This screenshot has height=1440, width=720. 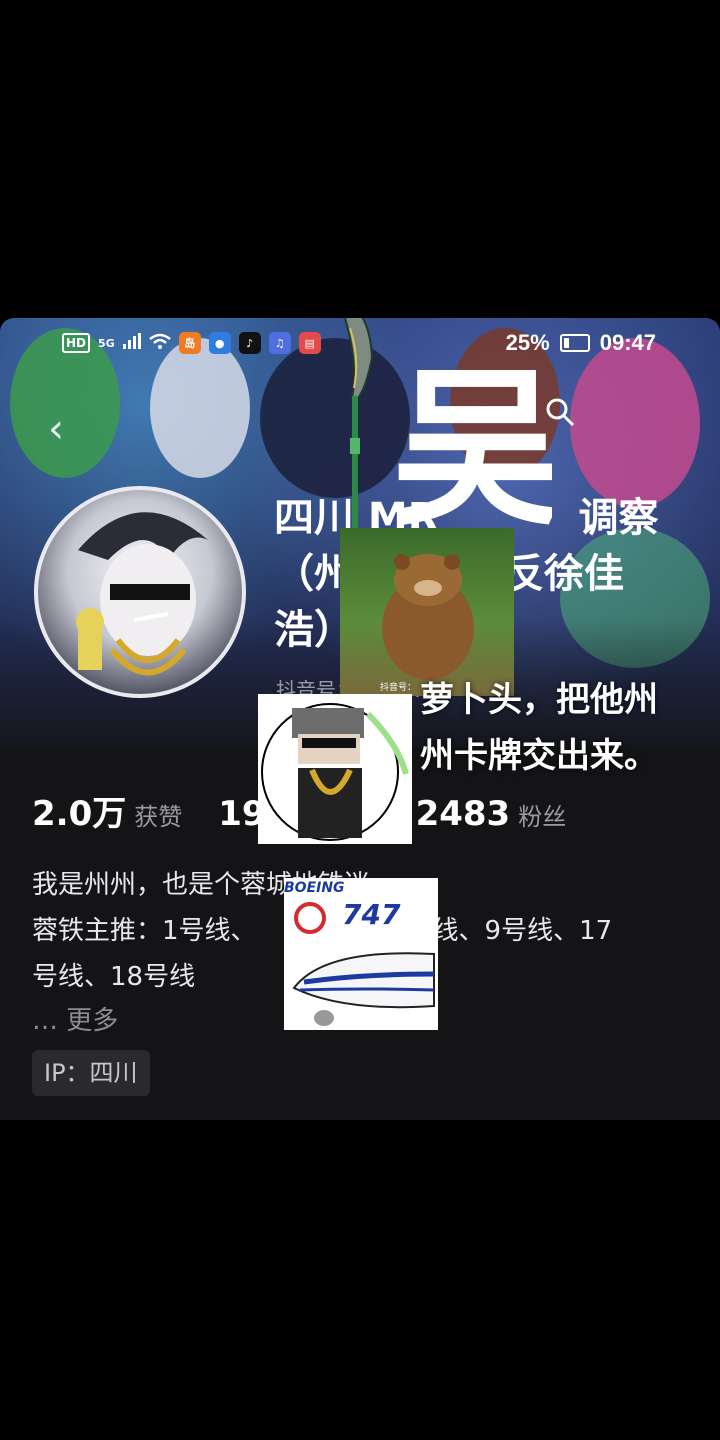 I want to click on overlay-caption: 萝卜头，把他州 州卡牌交出来。, so click(x=539, y=728).